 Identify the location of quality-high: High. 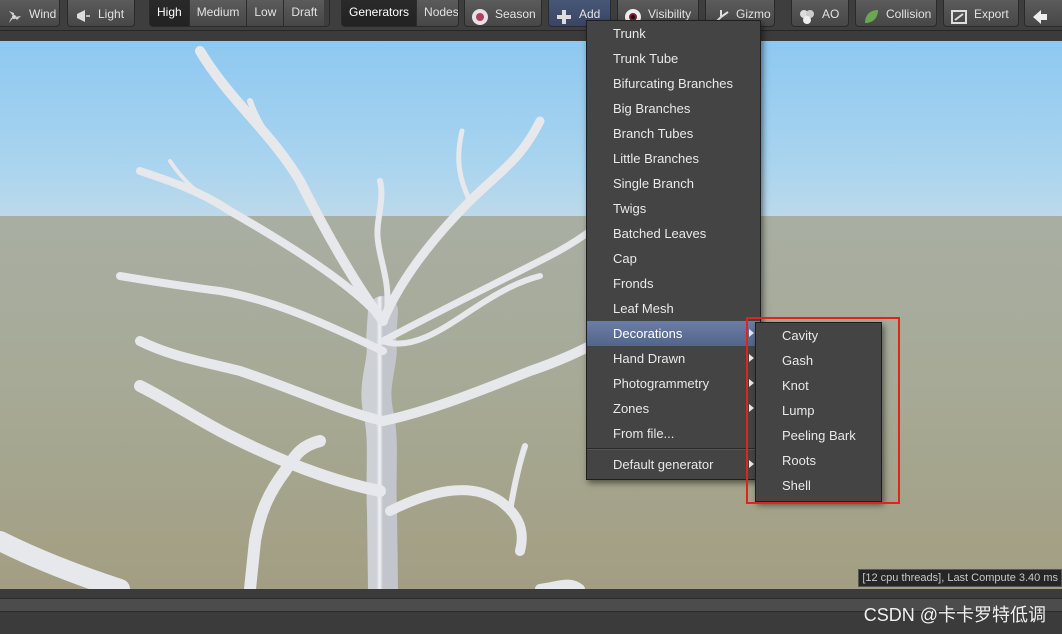
(170, 13).